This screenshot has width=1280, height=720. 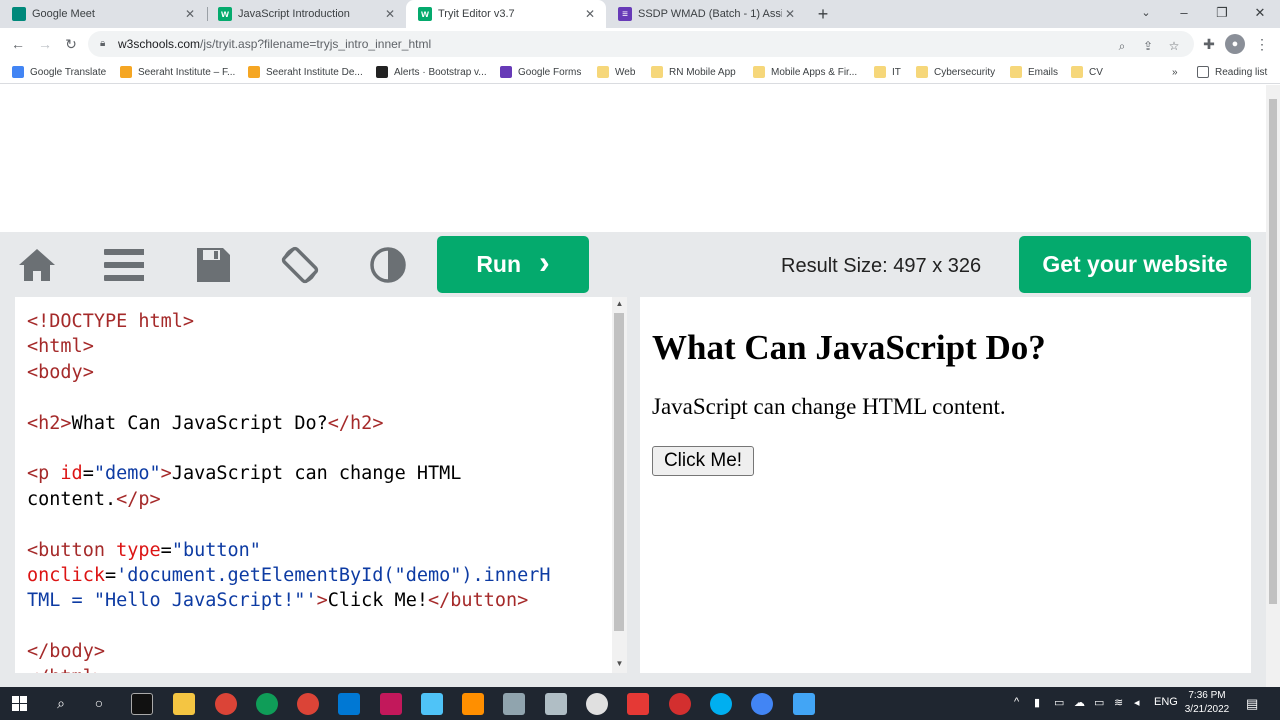 I want to click on bookmark-google-forms: Google Forms, so click(x=540, y=72).